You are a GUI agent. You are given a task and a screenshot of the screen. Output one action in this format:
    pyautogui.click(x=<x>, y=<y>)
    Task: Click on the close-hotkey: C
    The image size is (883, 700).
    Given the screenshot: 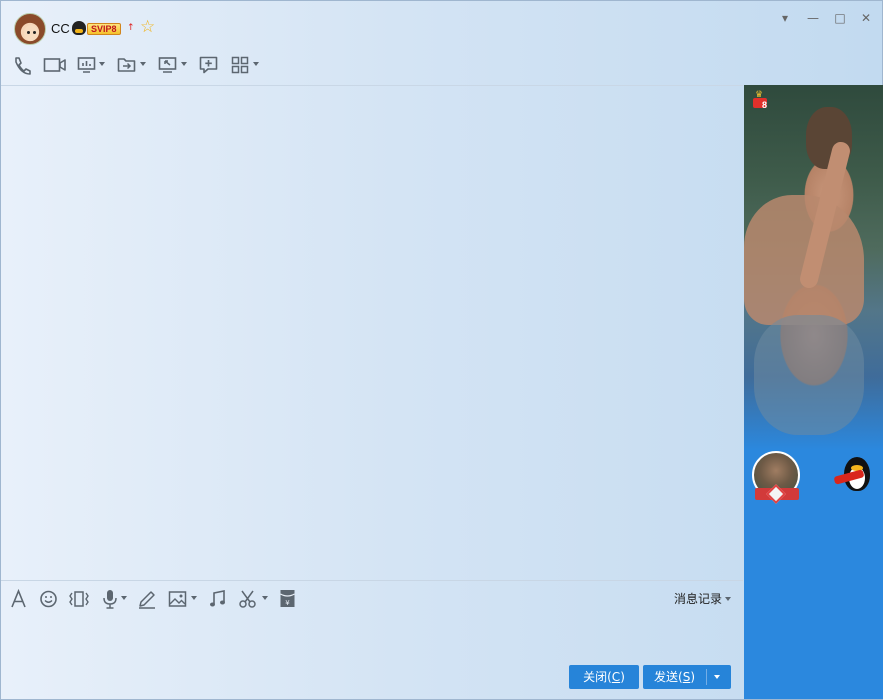 What is the action you would take?
    pyautogui.click(x=616, y=677)
    